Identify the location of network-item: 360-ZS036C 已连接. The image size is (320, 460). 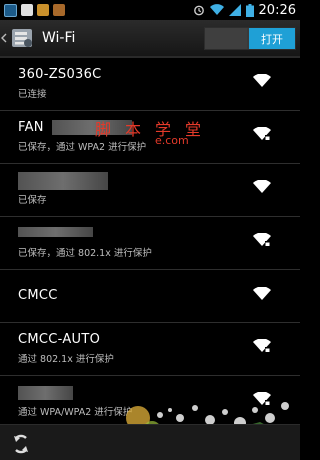
(150, 84).